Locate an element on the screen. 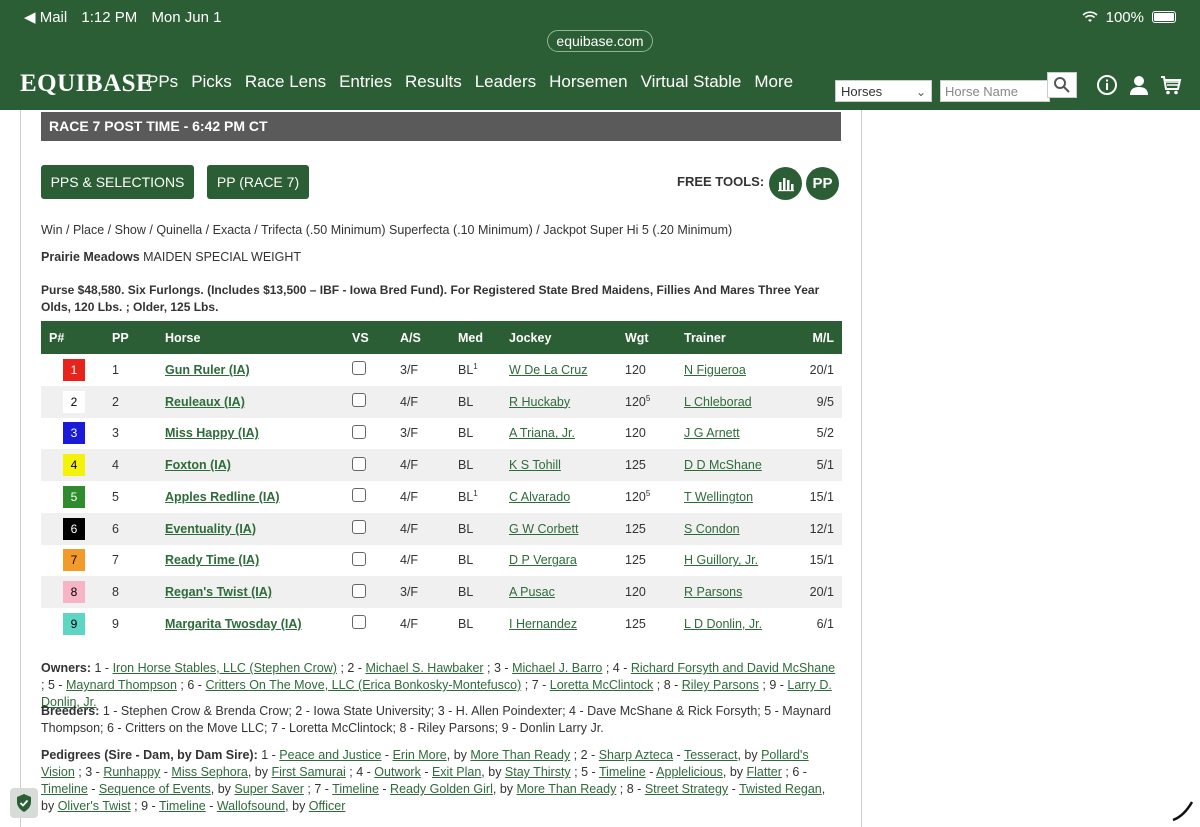 This screenshot has width=1200, height=827. medication-code: BL is located at coordinates (466, 401).